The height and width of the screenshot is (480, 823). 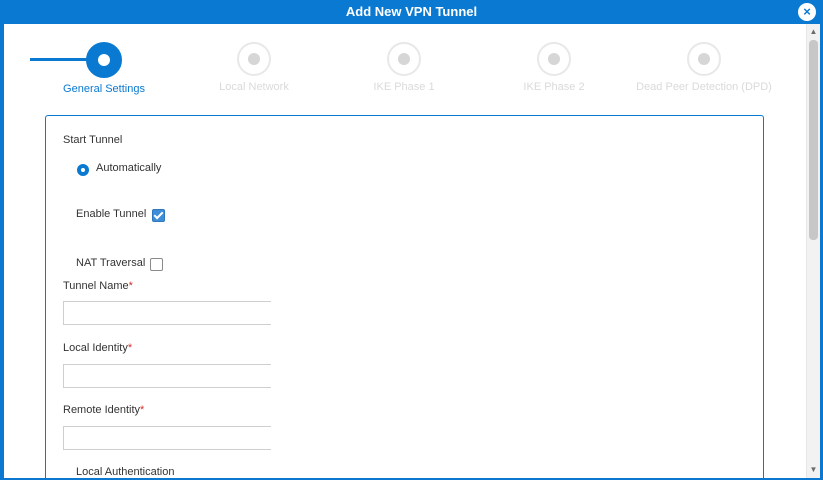 I want to click on chevron-down-icon: ▼, so click(x=813, y=470).